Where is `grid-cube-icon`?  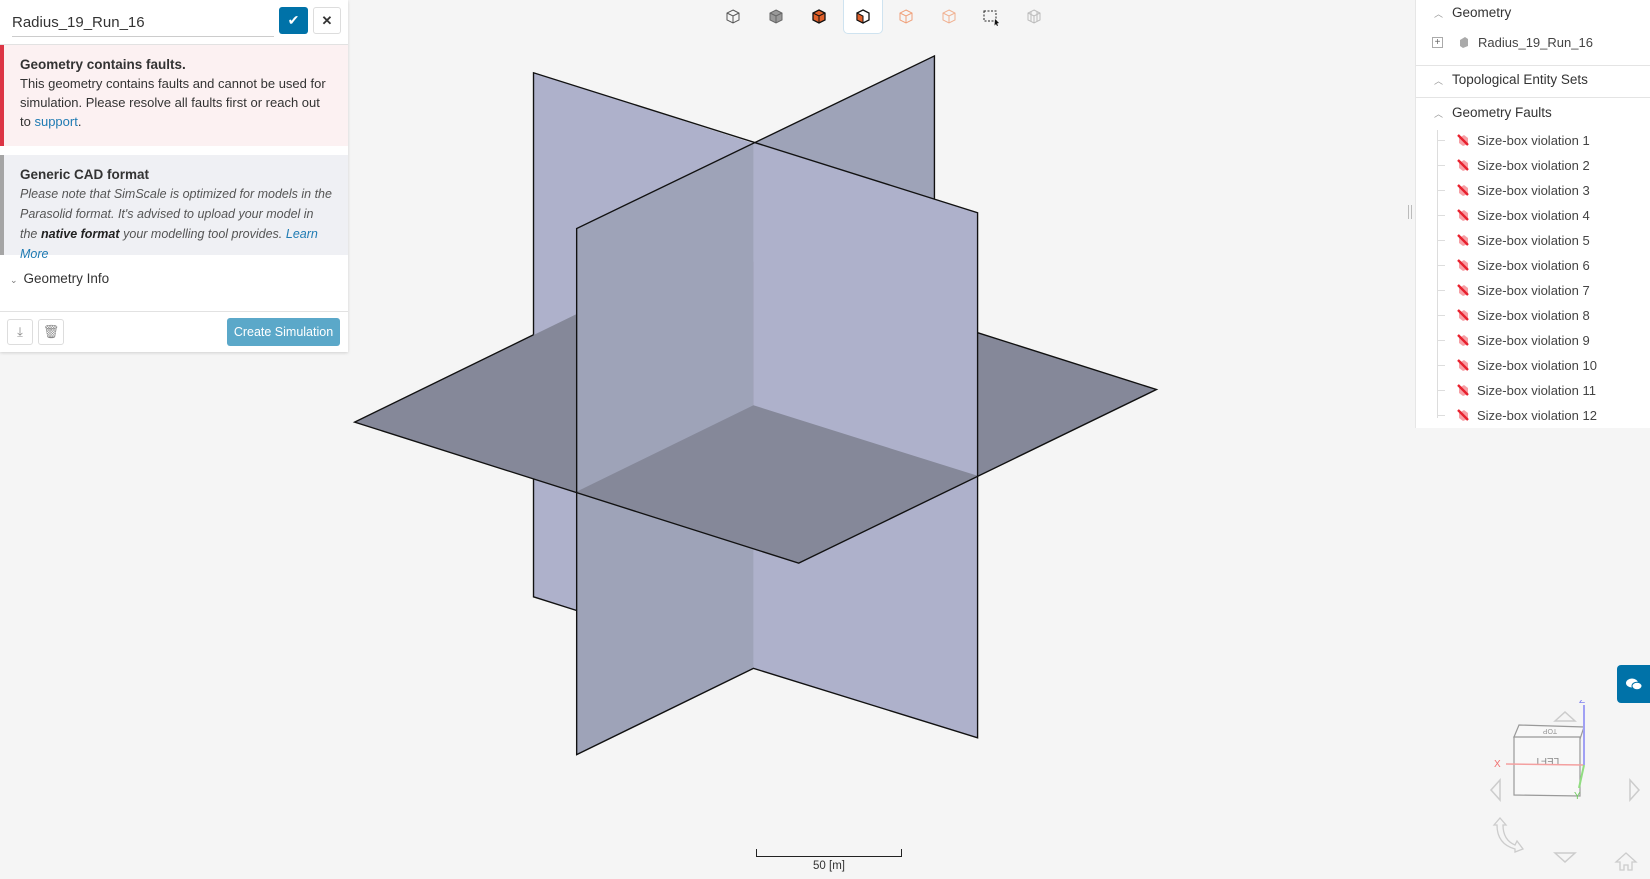 grid-cube-icon is located at coordinates (1034, 16).